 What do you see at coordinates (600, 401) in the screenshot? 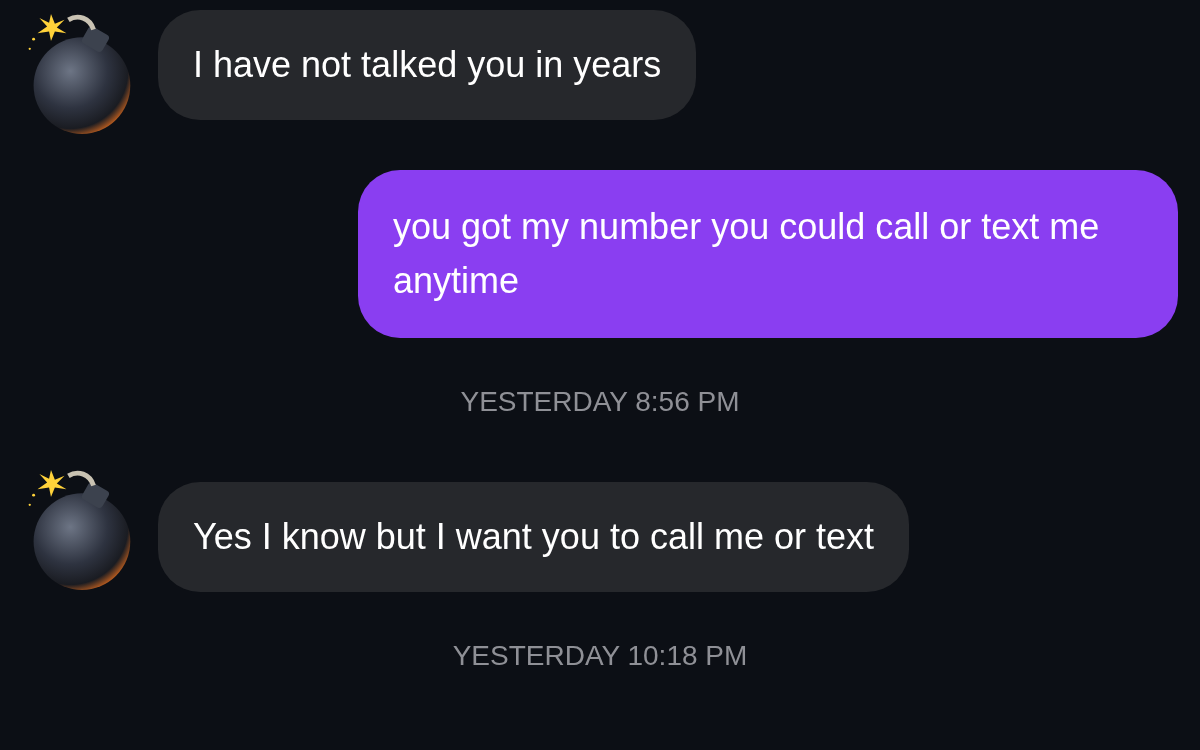
I see `timestamp: YESTERDAY 8:56 PM` at bounding box center [600, 401].